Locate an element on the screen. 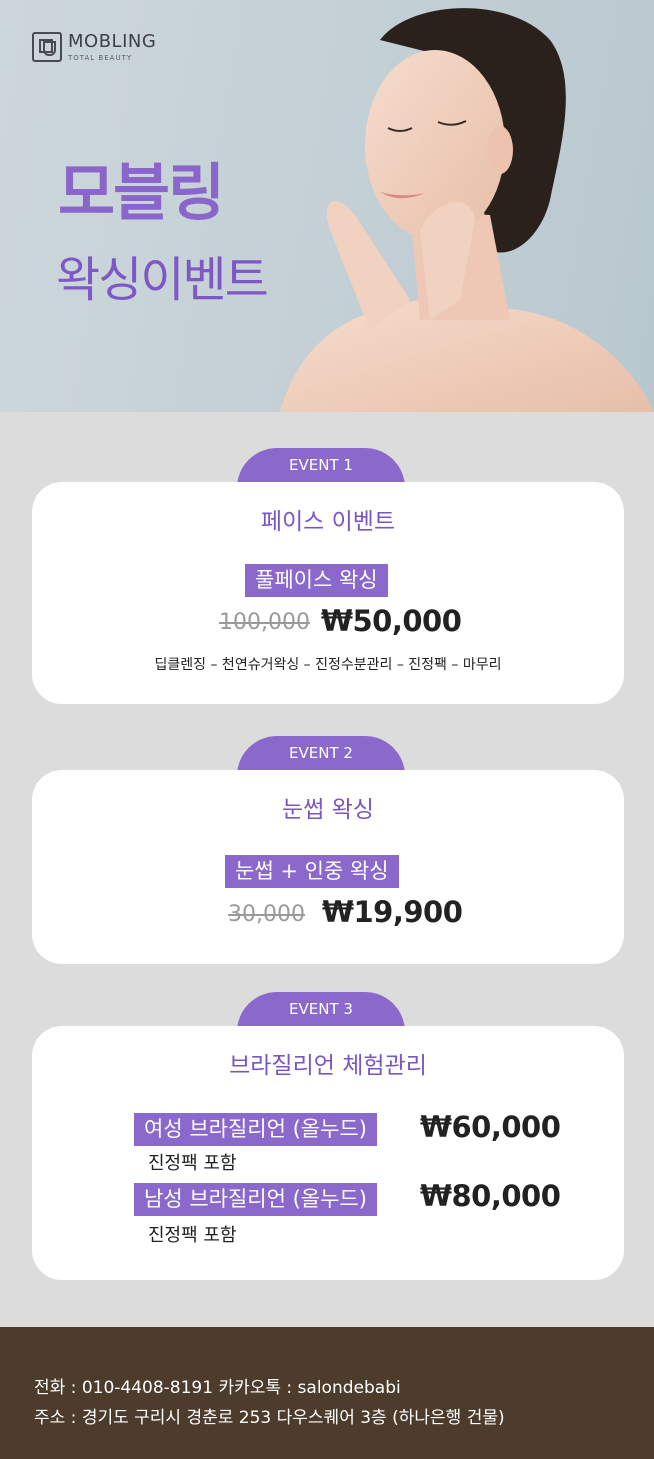 Image resolution: width=654 pixels, height=1459 pixels. hero-title: 모블링 is located at coordinates (141, 192).